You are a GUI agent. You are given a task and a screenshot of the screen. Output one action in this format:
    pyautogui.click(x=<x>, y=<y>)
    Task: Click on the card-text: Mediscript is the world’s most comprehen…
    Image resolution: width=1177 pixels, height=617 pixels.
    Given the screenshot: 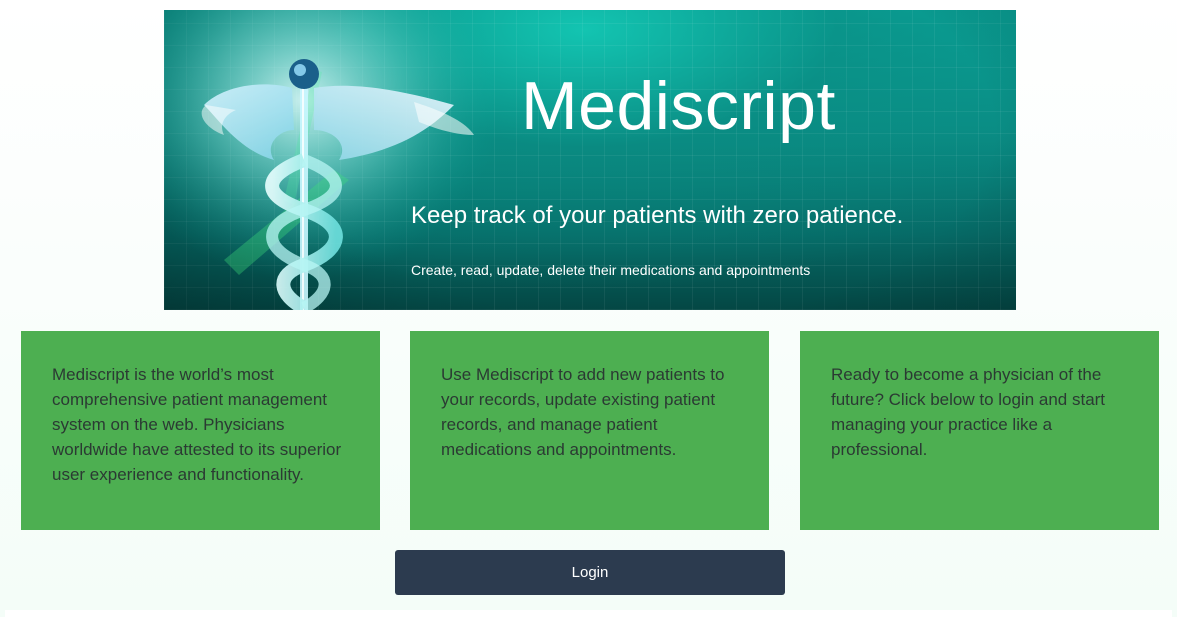 What is the action you would take?
    pyautogui.click(x=197, y=424)
    